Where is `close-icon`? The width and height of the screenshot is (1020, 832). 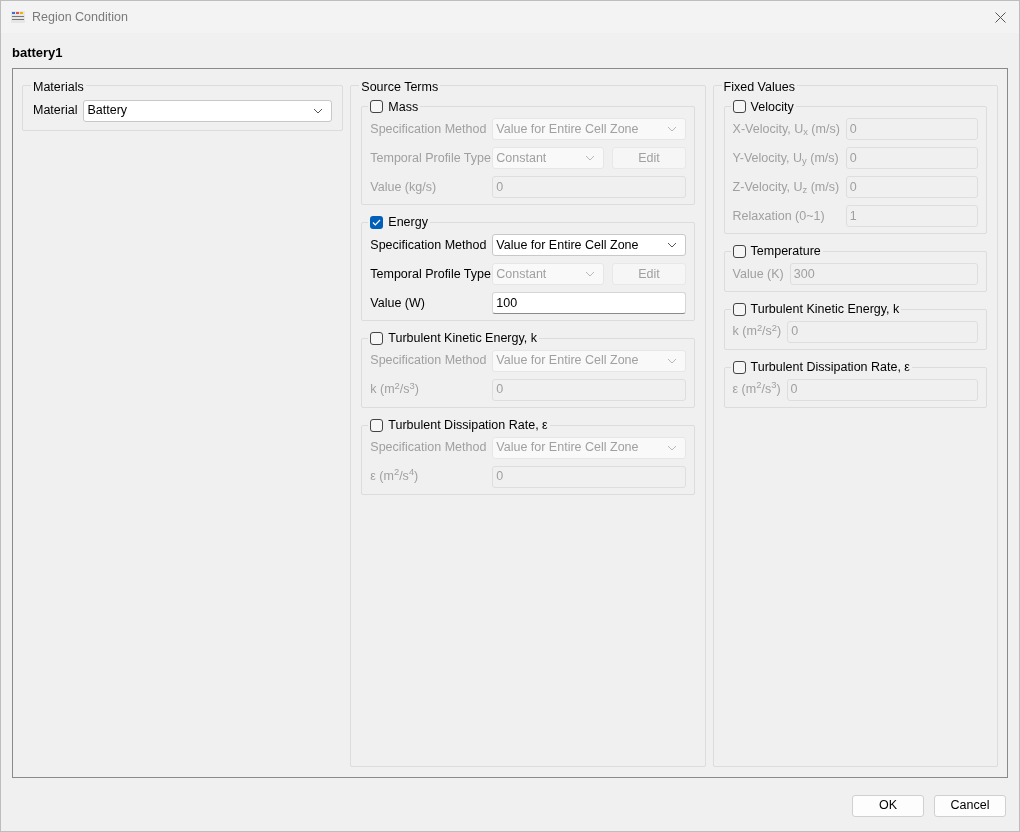 close-icon is located at coordinates (1000, 17).